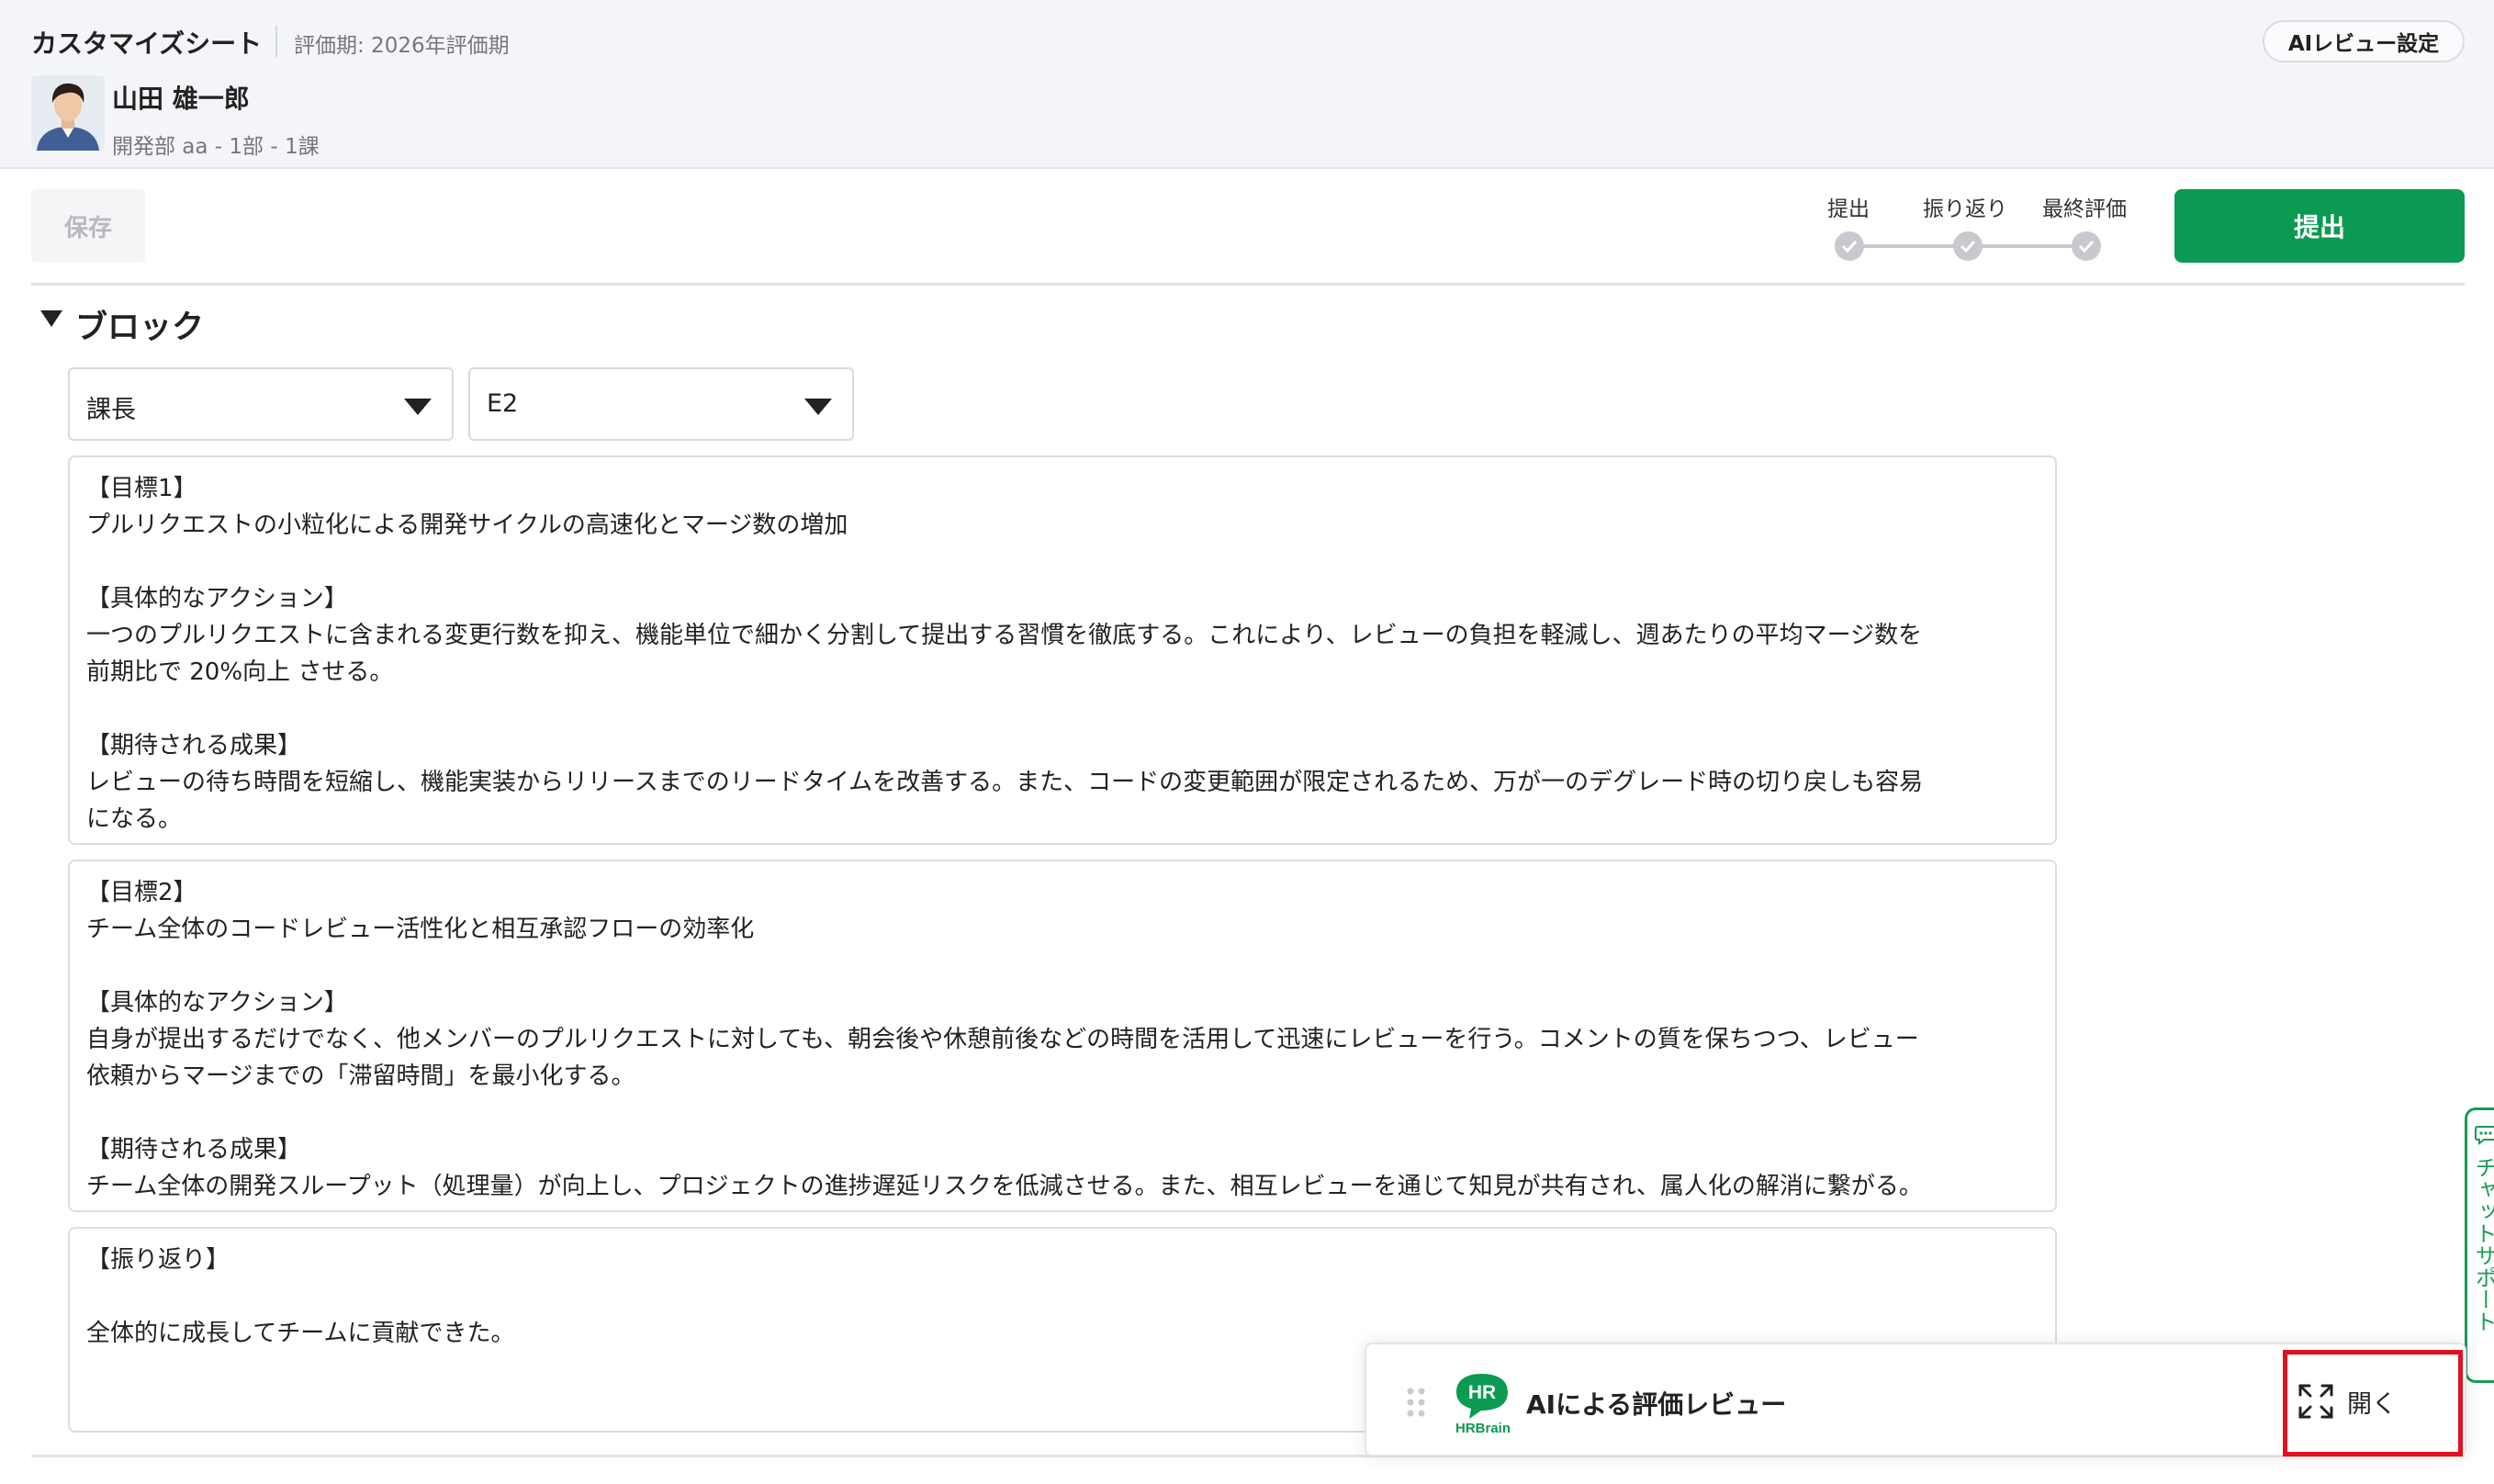  Describe the element at coordinates (1482, 1393) in the screenshot. I see `logo-hr-text: HR` at that location.